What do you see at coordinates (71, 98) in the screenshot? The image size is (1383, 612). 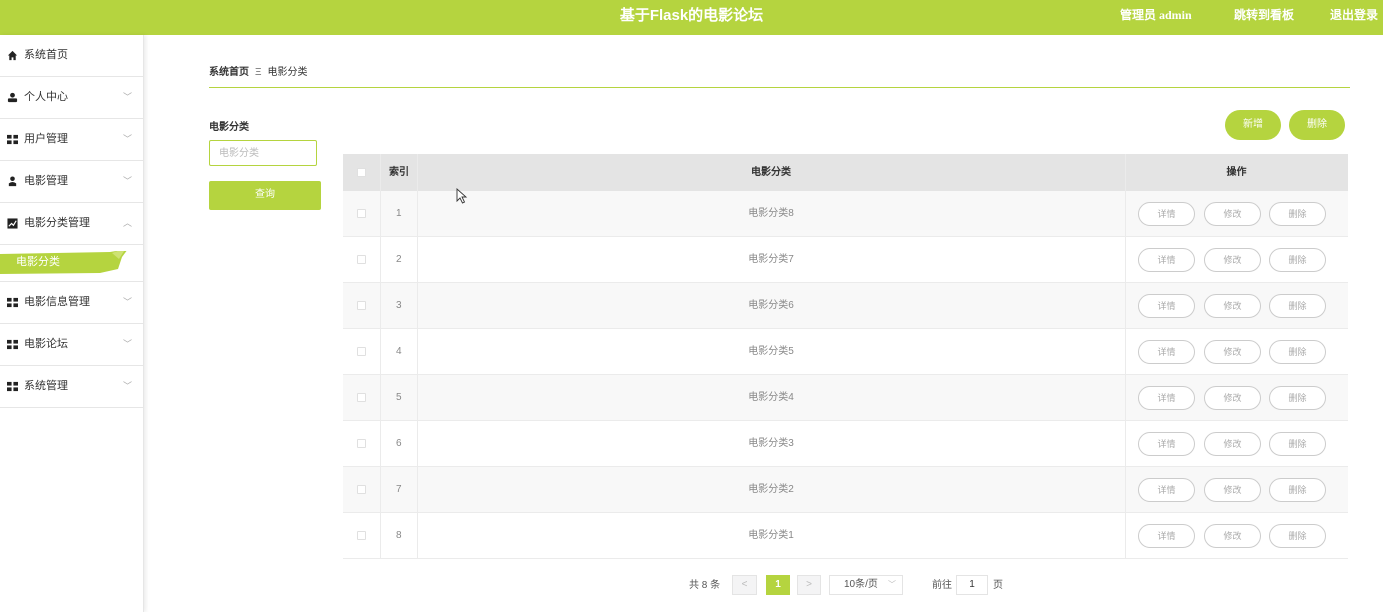 I see `sidebar-item-personal-center: 个人中心 ﹀` at bounding box center [71, 98].